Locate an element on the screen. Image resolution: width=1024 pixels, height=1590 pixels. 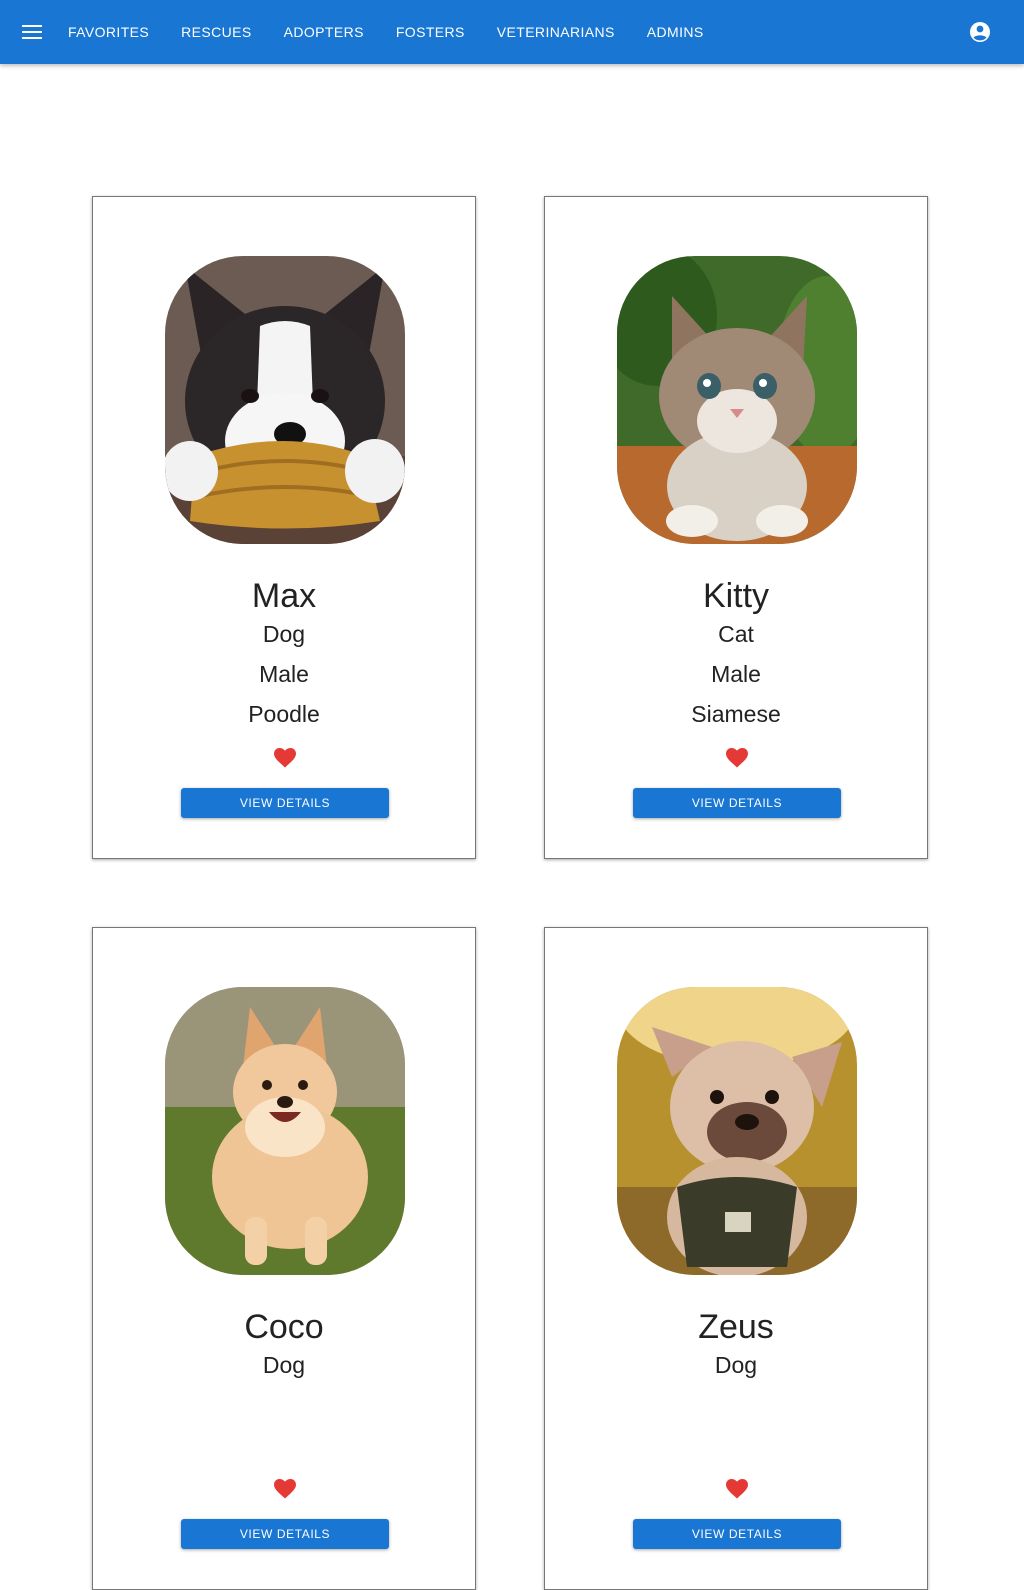
pet-name: Kitty is located at coordinates (736, 596).